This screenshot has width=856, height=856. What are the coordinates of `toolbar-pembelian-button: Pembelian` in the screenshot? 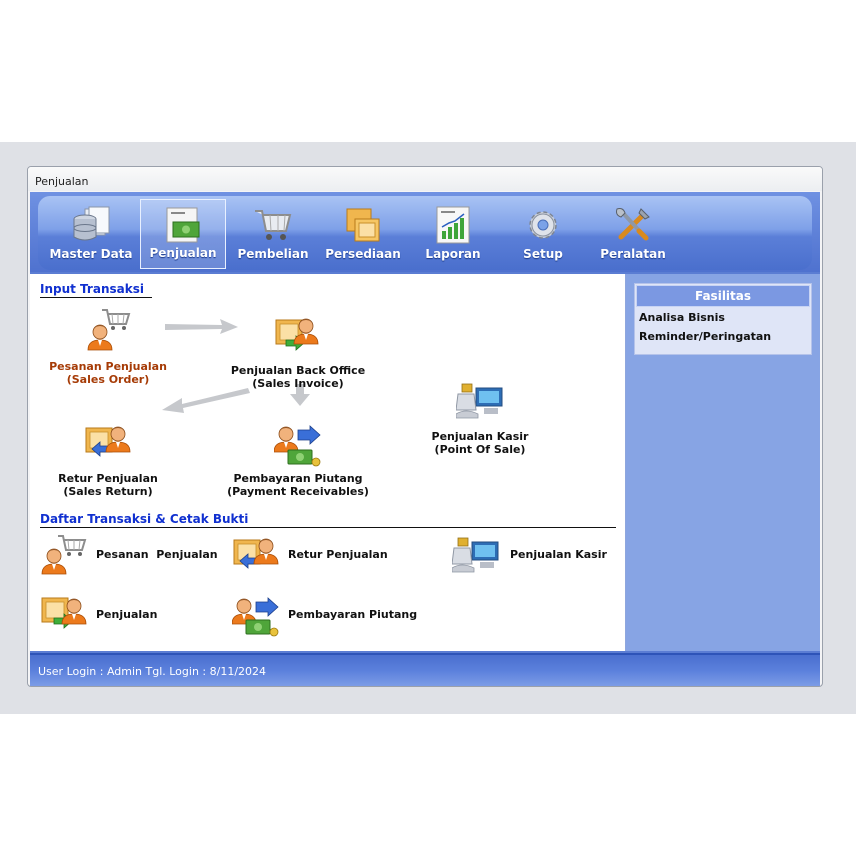 It's located at (273, 234).